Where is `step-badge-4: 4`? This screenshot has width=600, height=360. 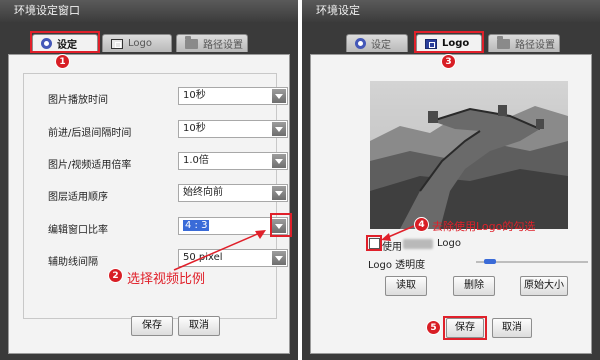
step-badge-4: 4 is located at coordinates (421, 224).